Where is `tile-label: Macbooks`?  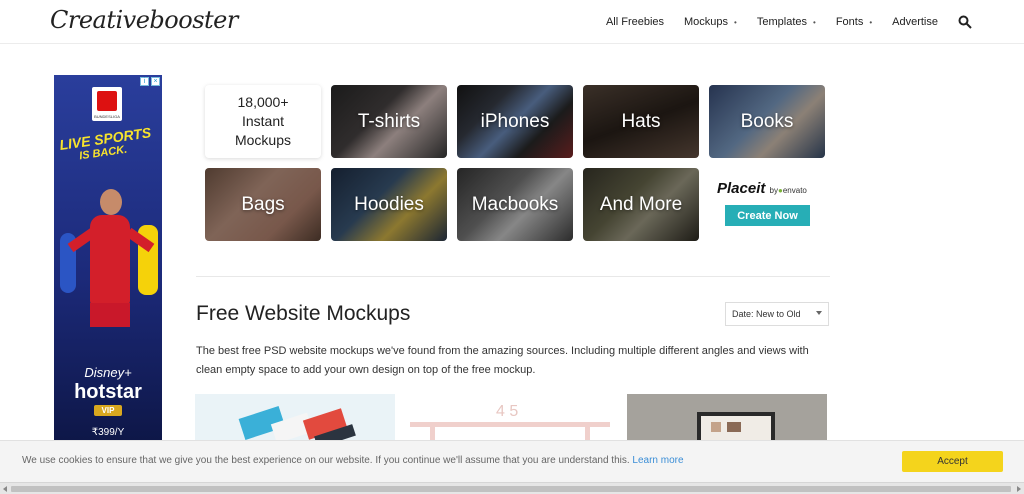
tile-label: Macbooks is located at coordinates (515, 204).